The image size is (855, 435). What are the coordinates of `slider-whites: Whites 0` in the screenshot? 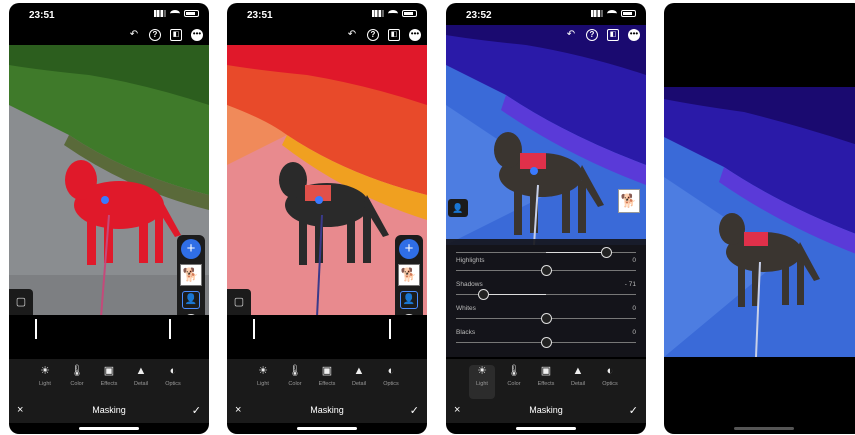 It's located at (546, 316).